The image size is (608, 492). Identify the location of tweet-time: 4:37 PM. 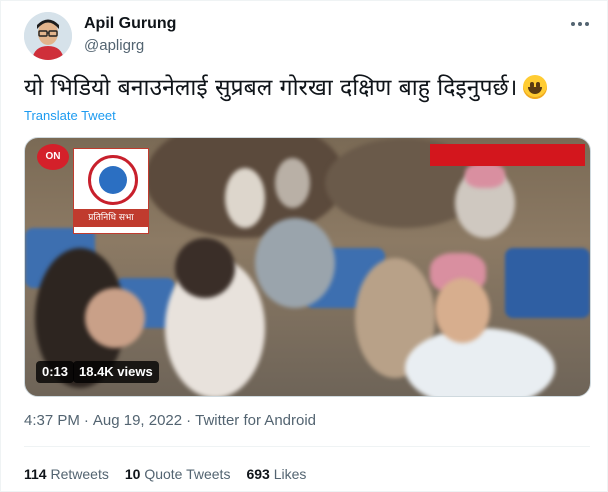
(52, 420).